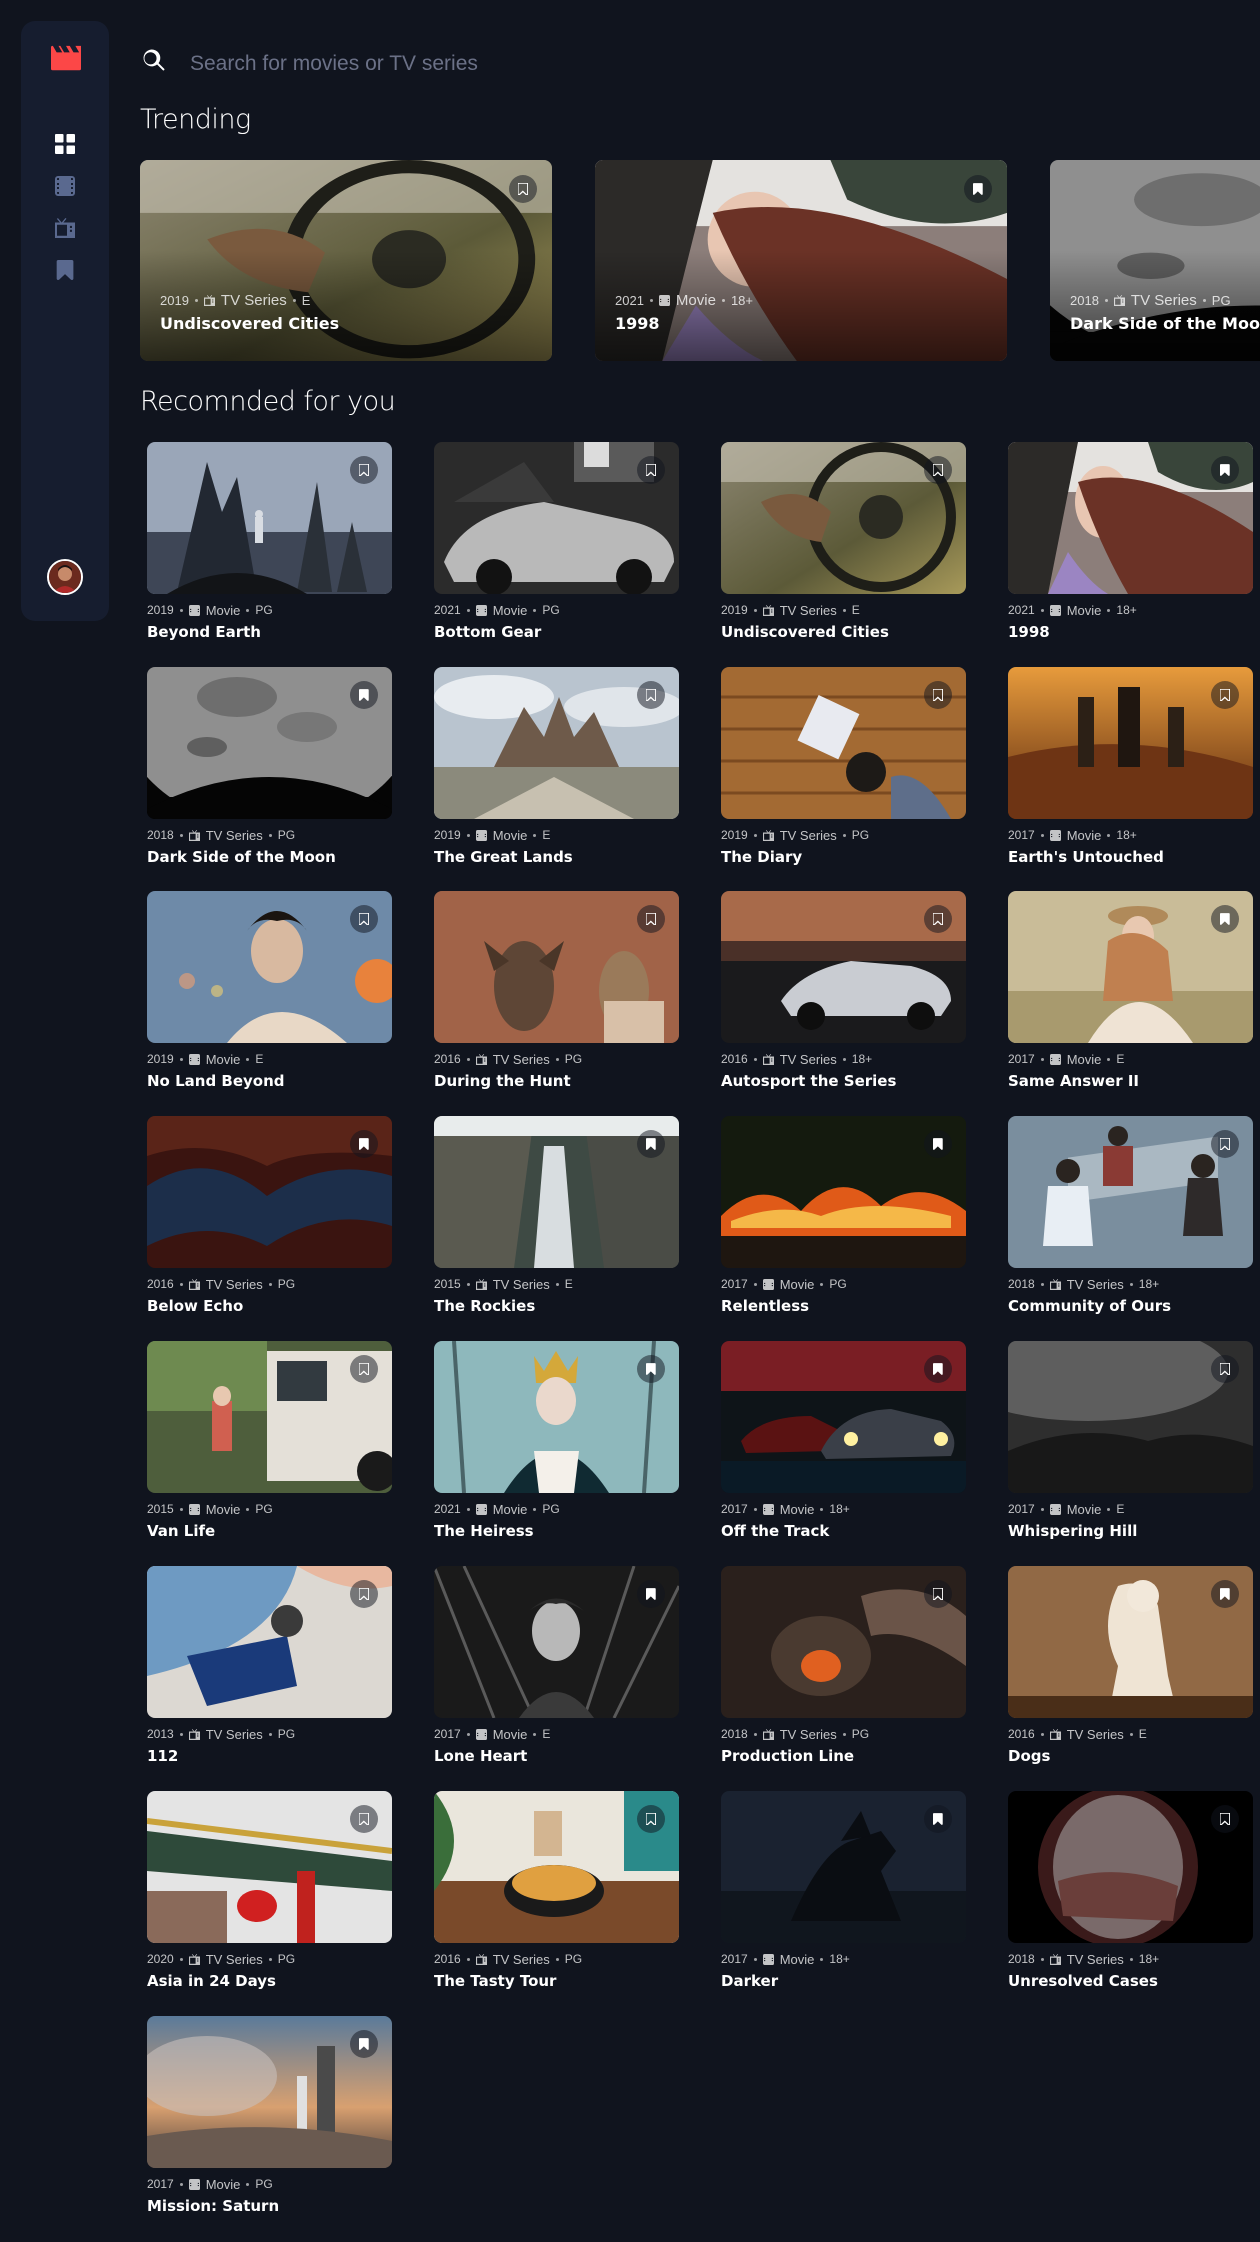 The width and height of the screenshot is (1260, 2242). I want to click on film-icon, so click(65, 186).